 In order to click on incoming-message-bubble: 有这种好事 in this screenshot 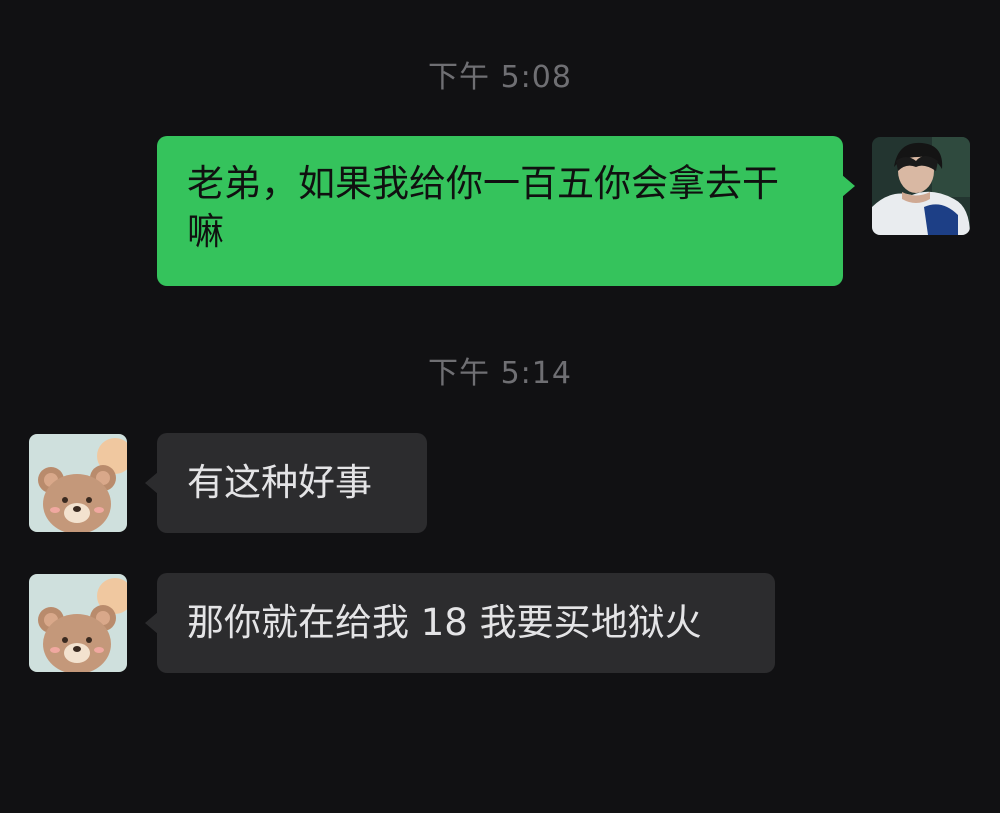, I will do `click(286, 483)`.